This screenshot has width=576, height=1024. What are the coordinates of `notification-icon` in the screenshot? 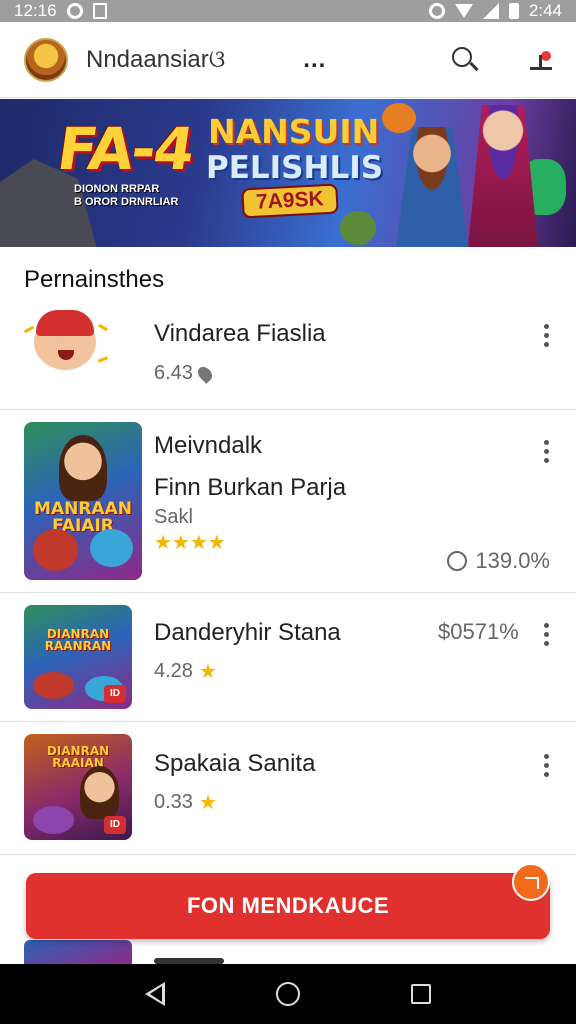 It's located at (541, 60).